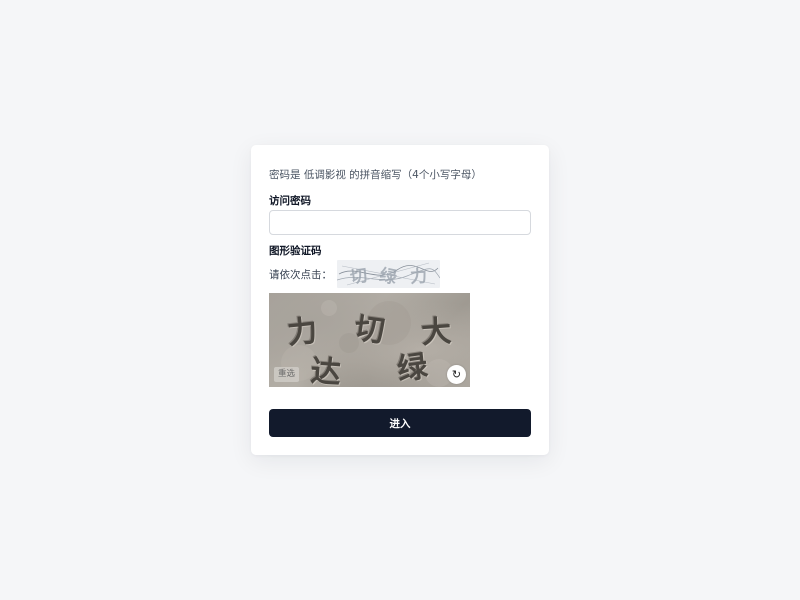 The image size is (800, 600). What do you see at coordinates (375, 175) in the screenshot?
I see `password-hint: 密码是 低调影视 的拼音缩写（4个小写字母）` at bounding box center [375, 175].